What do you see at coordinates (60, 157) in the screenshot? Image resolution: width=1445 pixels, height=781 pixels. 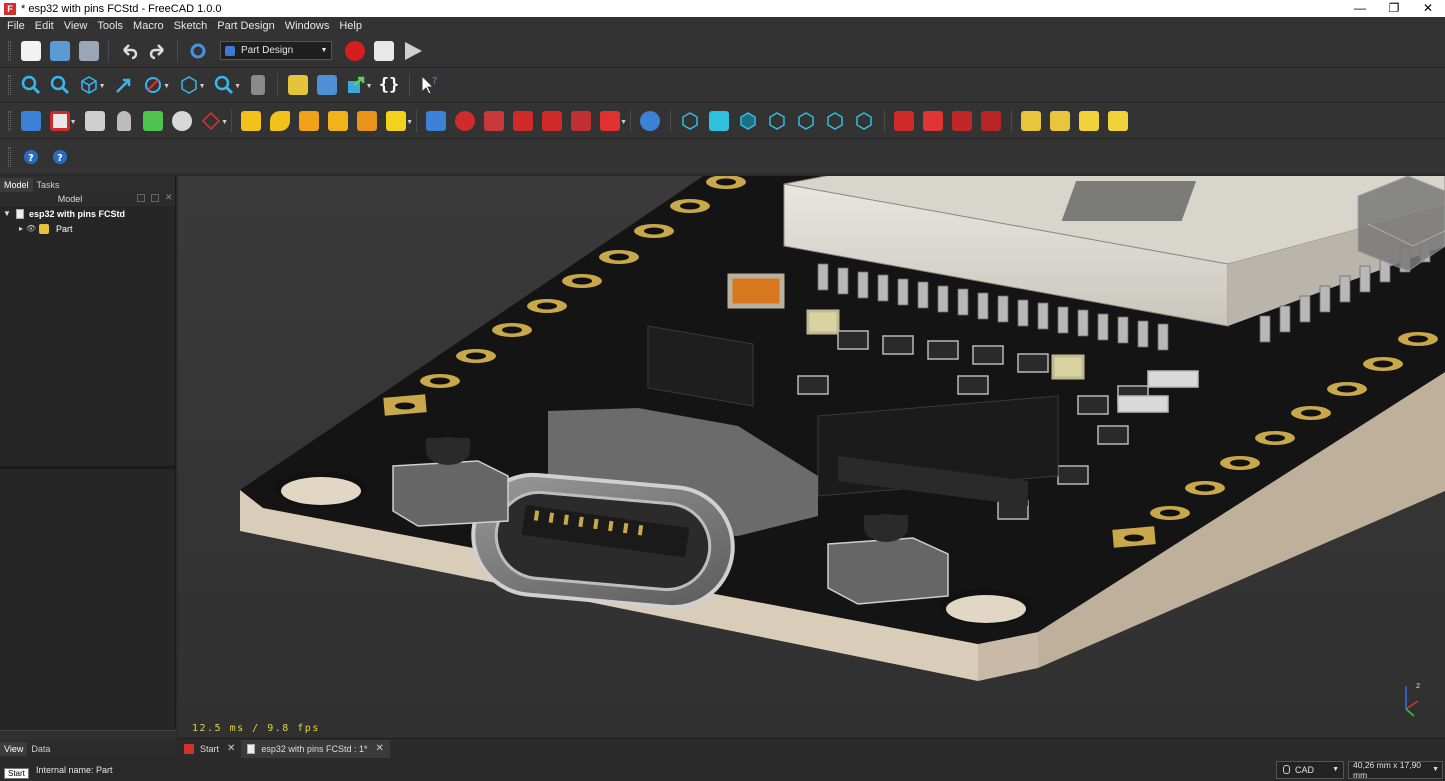 I see `whats-this-help-button: ?` at bounding box center [60, 157].